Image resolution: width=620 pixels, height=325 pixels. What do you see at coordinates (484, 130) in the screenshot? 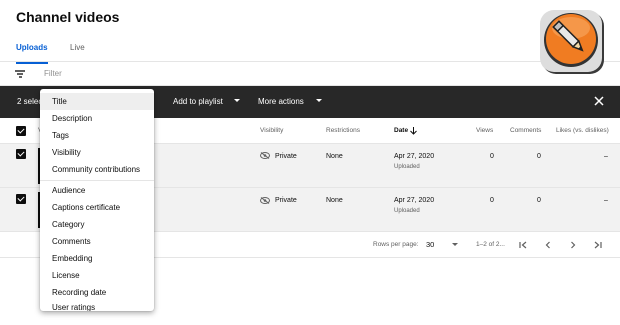
I see `header-views: Views` at bounding box center [484, 130].